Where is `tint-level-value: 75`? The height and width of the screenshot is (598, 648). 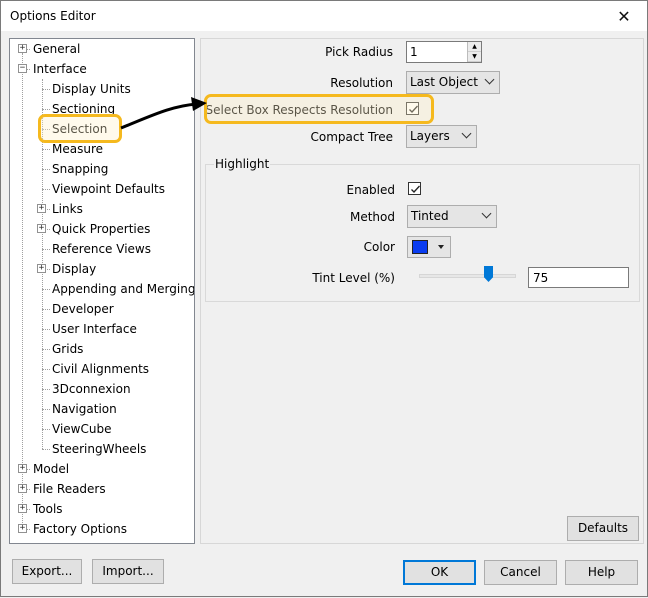
tint-level-value: 75 is located at coordinates (541, 278).